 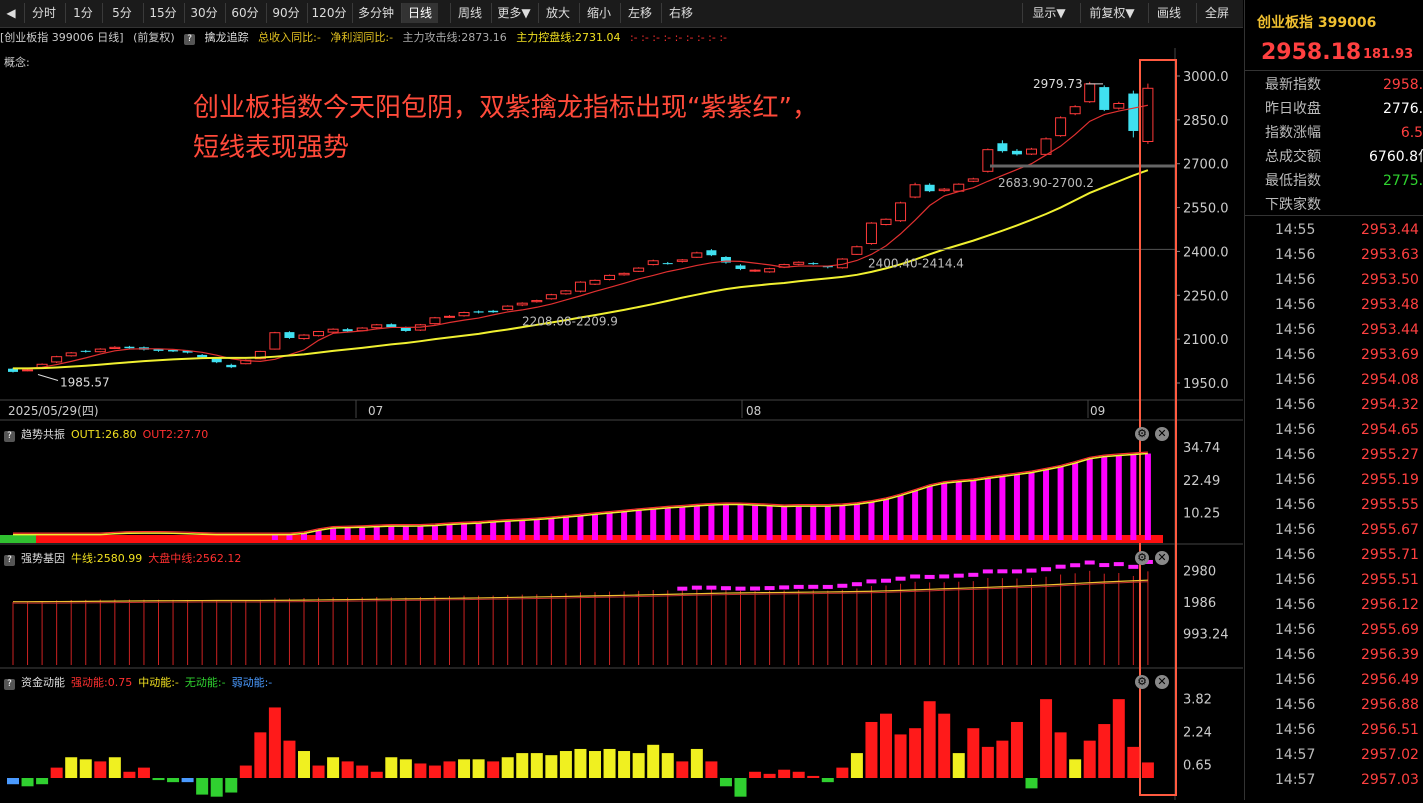 I want to click on fund-pane-title: ? 资金动能 强动能:0.75 中动能:- 无动能:- 弱动能:-, so click(x=141, y=682).